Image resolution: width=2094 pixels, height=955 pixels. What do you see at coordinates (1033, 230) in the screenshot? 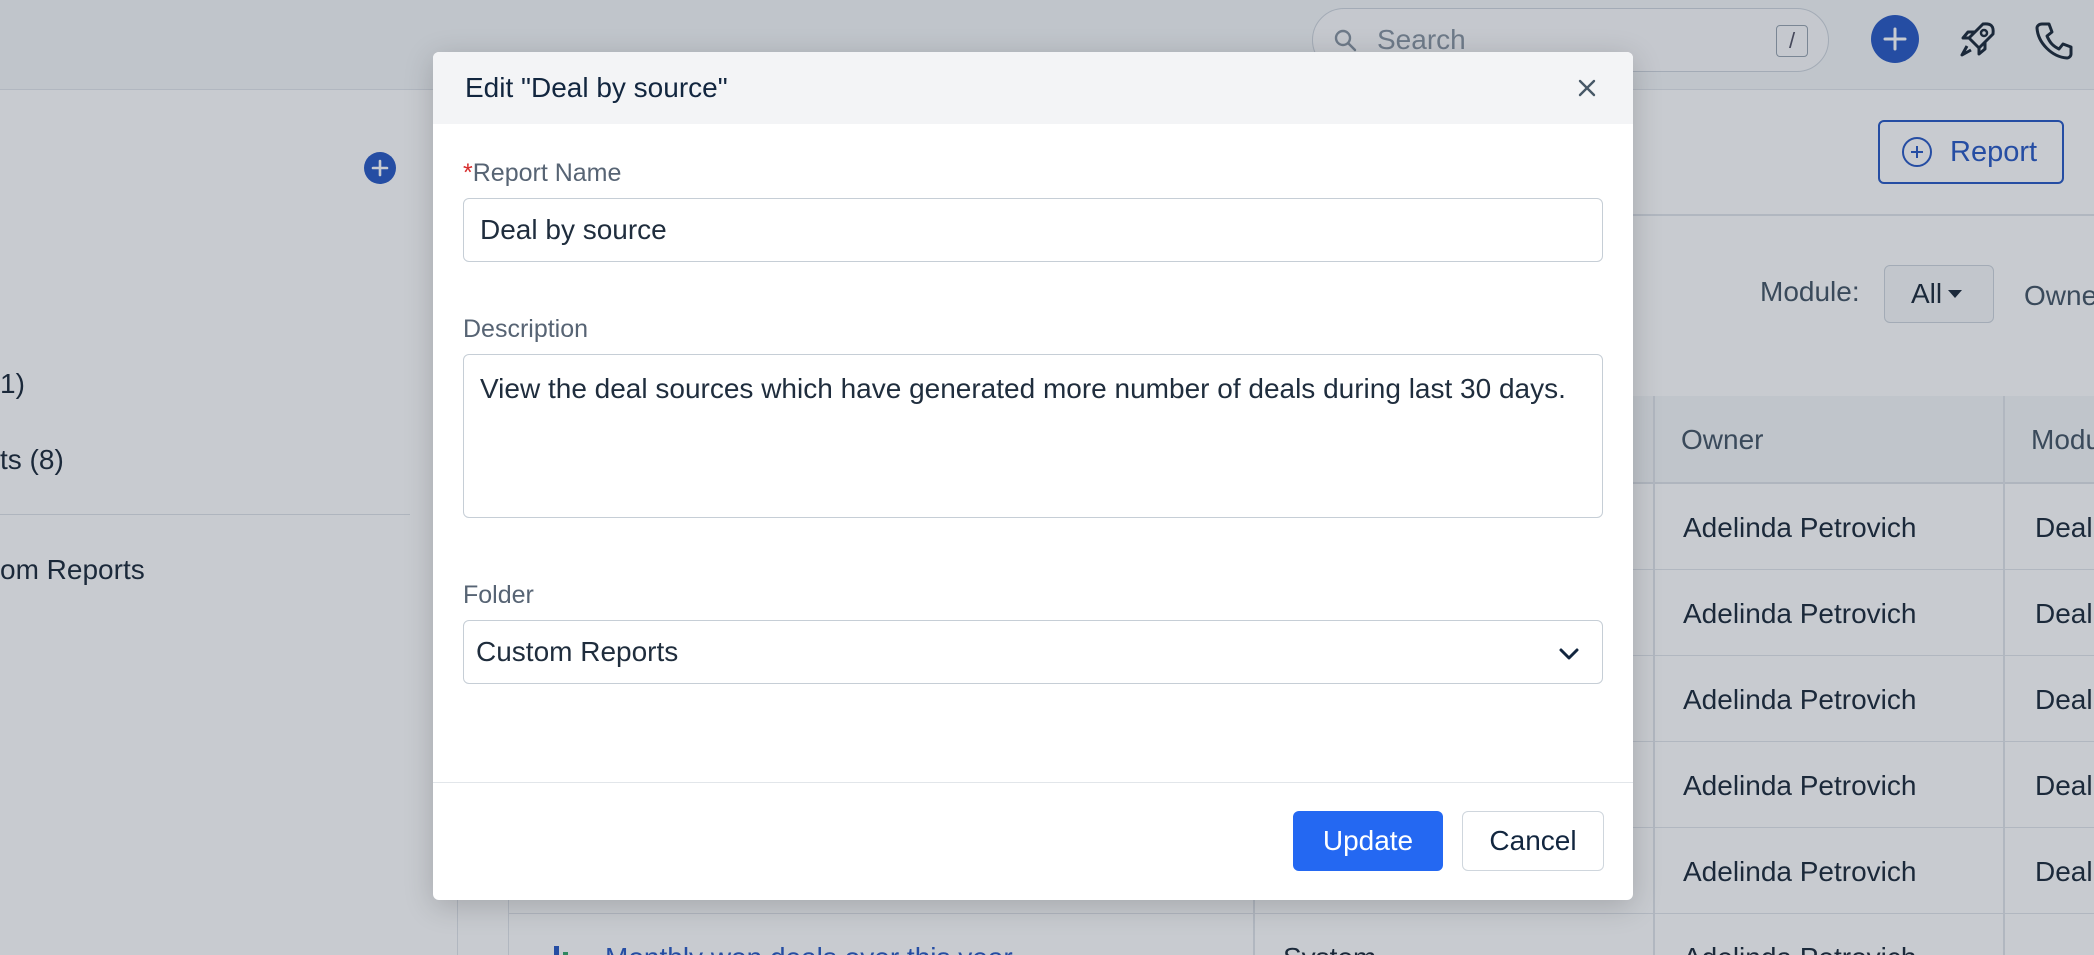
I see `report-name-input` at bounding box center [1033, 230].